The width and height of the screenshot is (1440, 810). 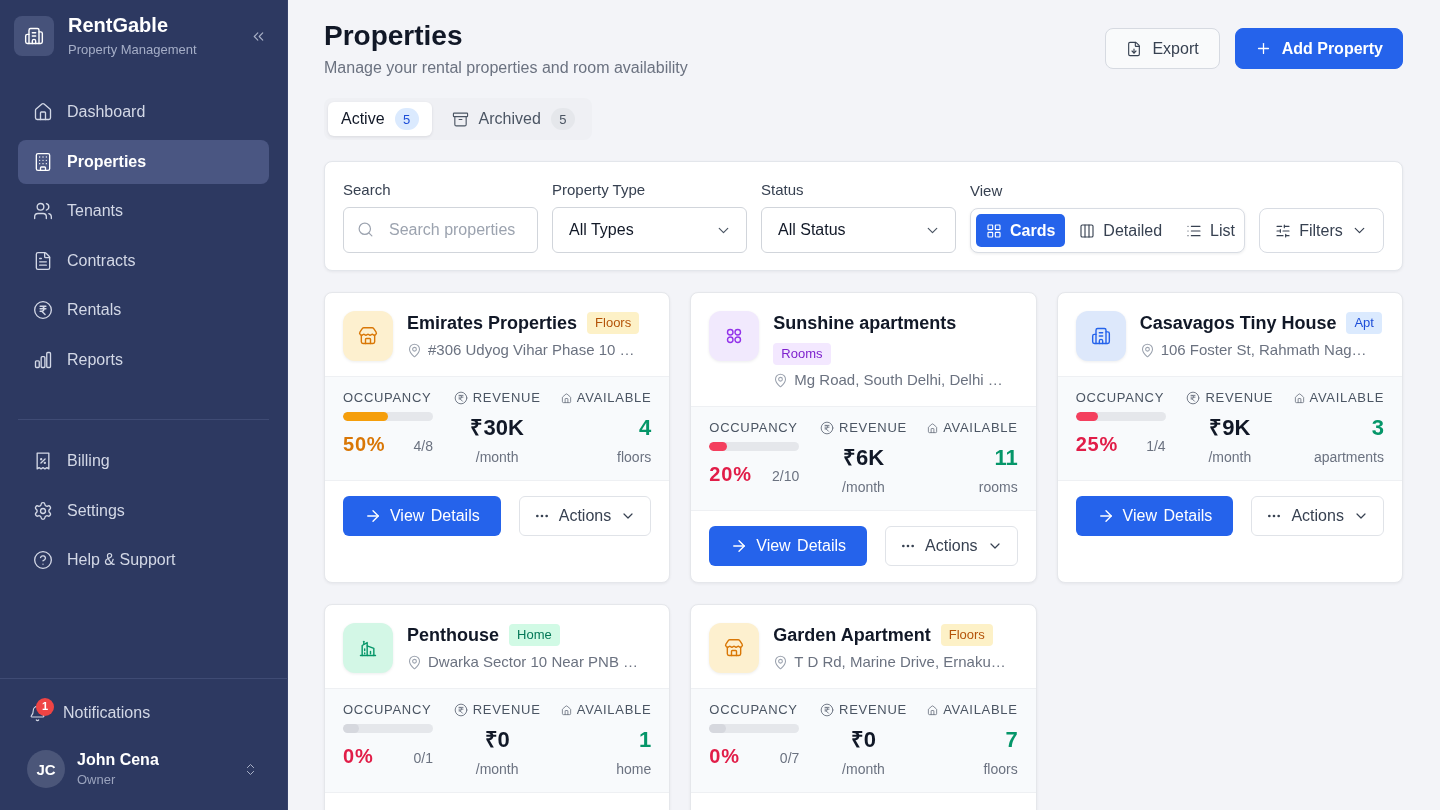 I want to click on nav-item: Billing, so click(x=143, y=460).